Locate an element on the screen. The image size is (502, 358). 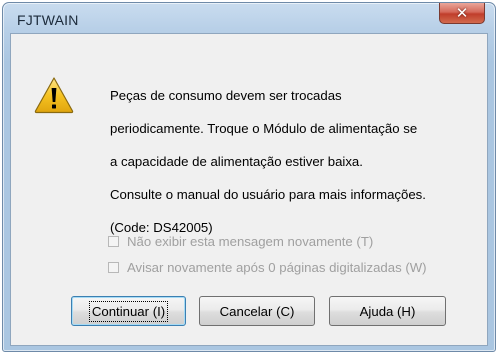
cancel-button-label: Cancelar (C) is located at coordinates (257, 311).